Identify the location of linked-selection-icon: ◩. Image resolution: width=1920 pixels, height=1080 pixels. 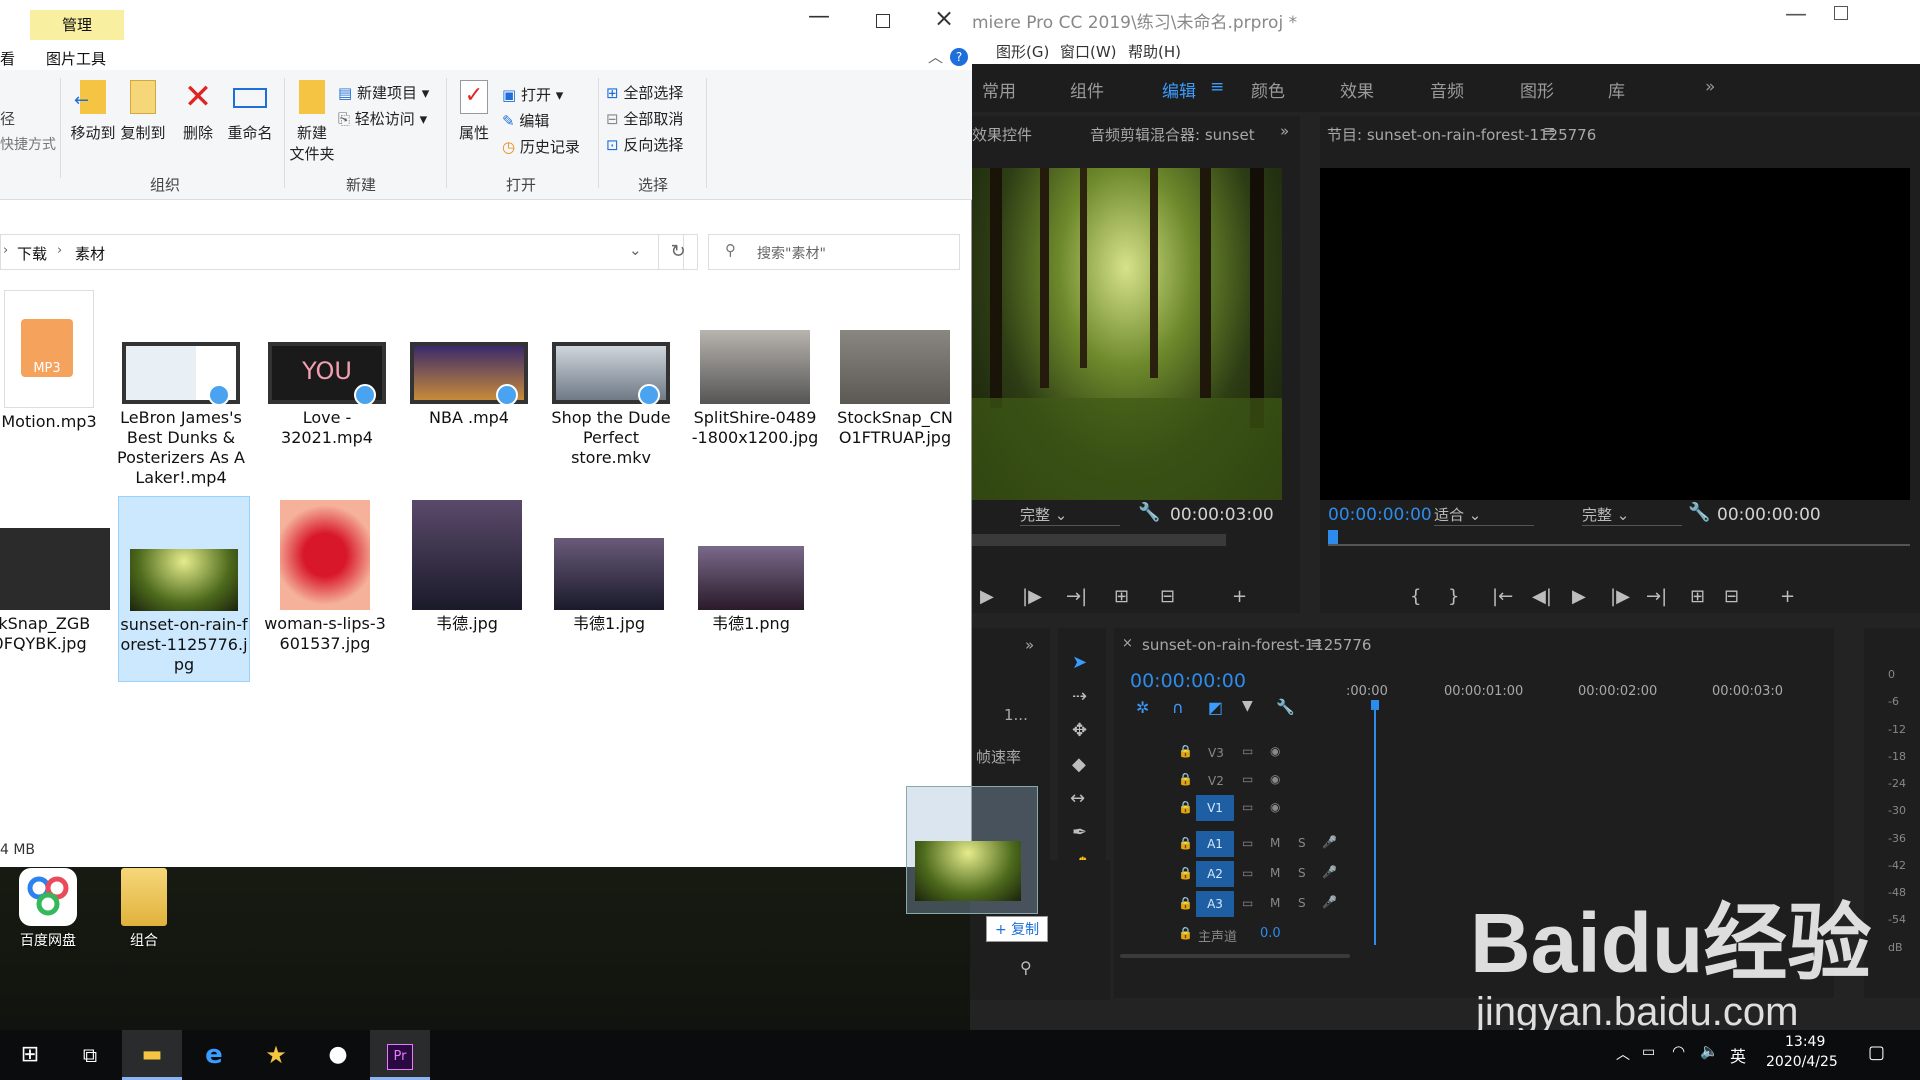
(1215, 707).